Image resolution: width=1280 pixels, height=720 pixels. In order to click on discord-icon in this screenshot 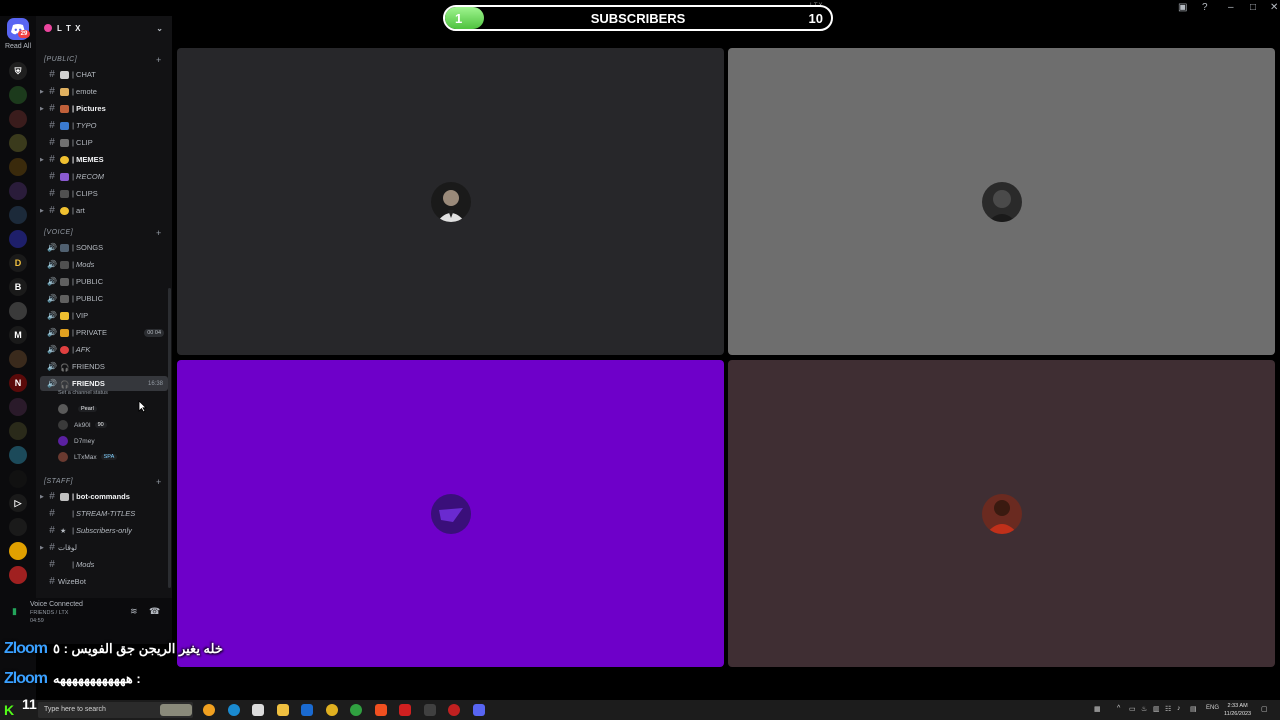, I will do `click(479, 710)`.